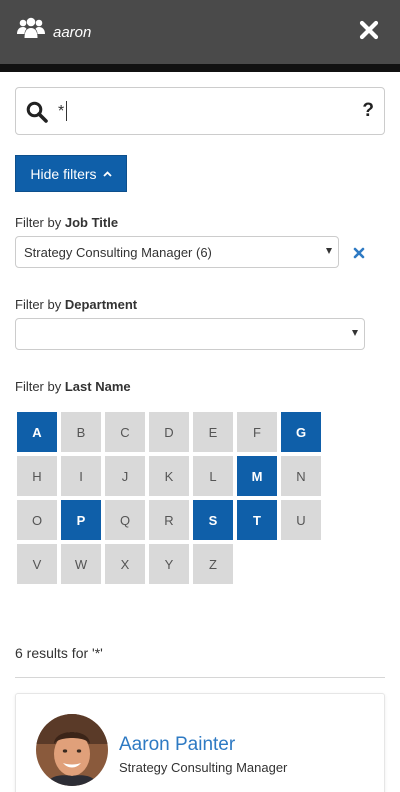  What do you see at coordinates (81, 432) in the screenshot?
I see `letter-filter-b: B` at bounding box center [81, 432].